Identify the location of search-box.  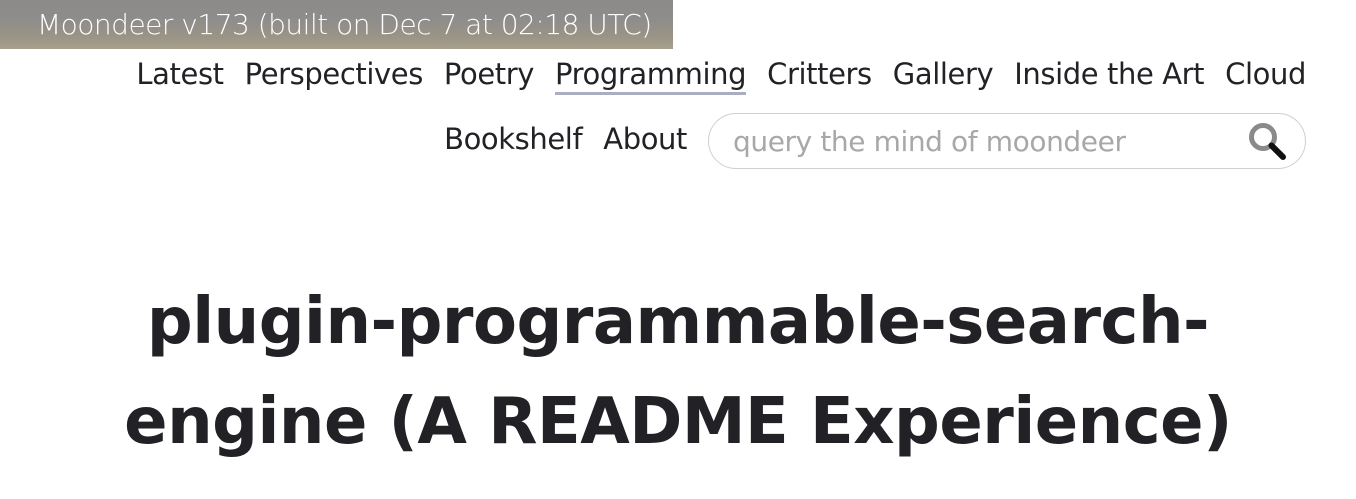
(1007, 141).